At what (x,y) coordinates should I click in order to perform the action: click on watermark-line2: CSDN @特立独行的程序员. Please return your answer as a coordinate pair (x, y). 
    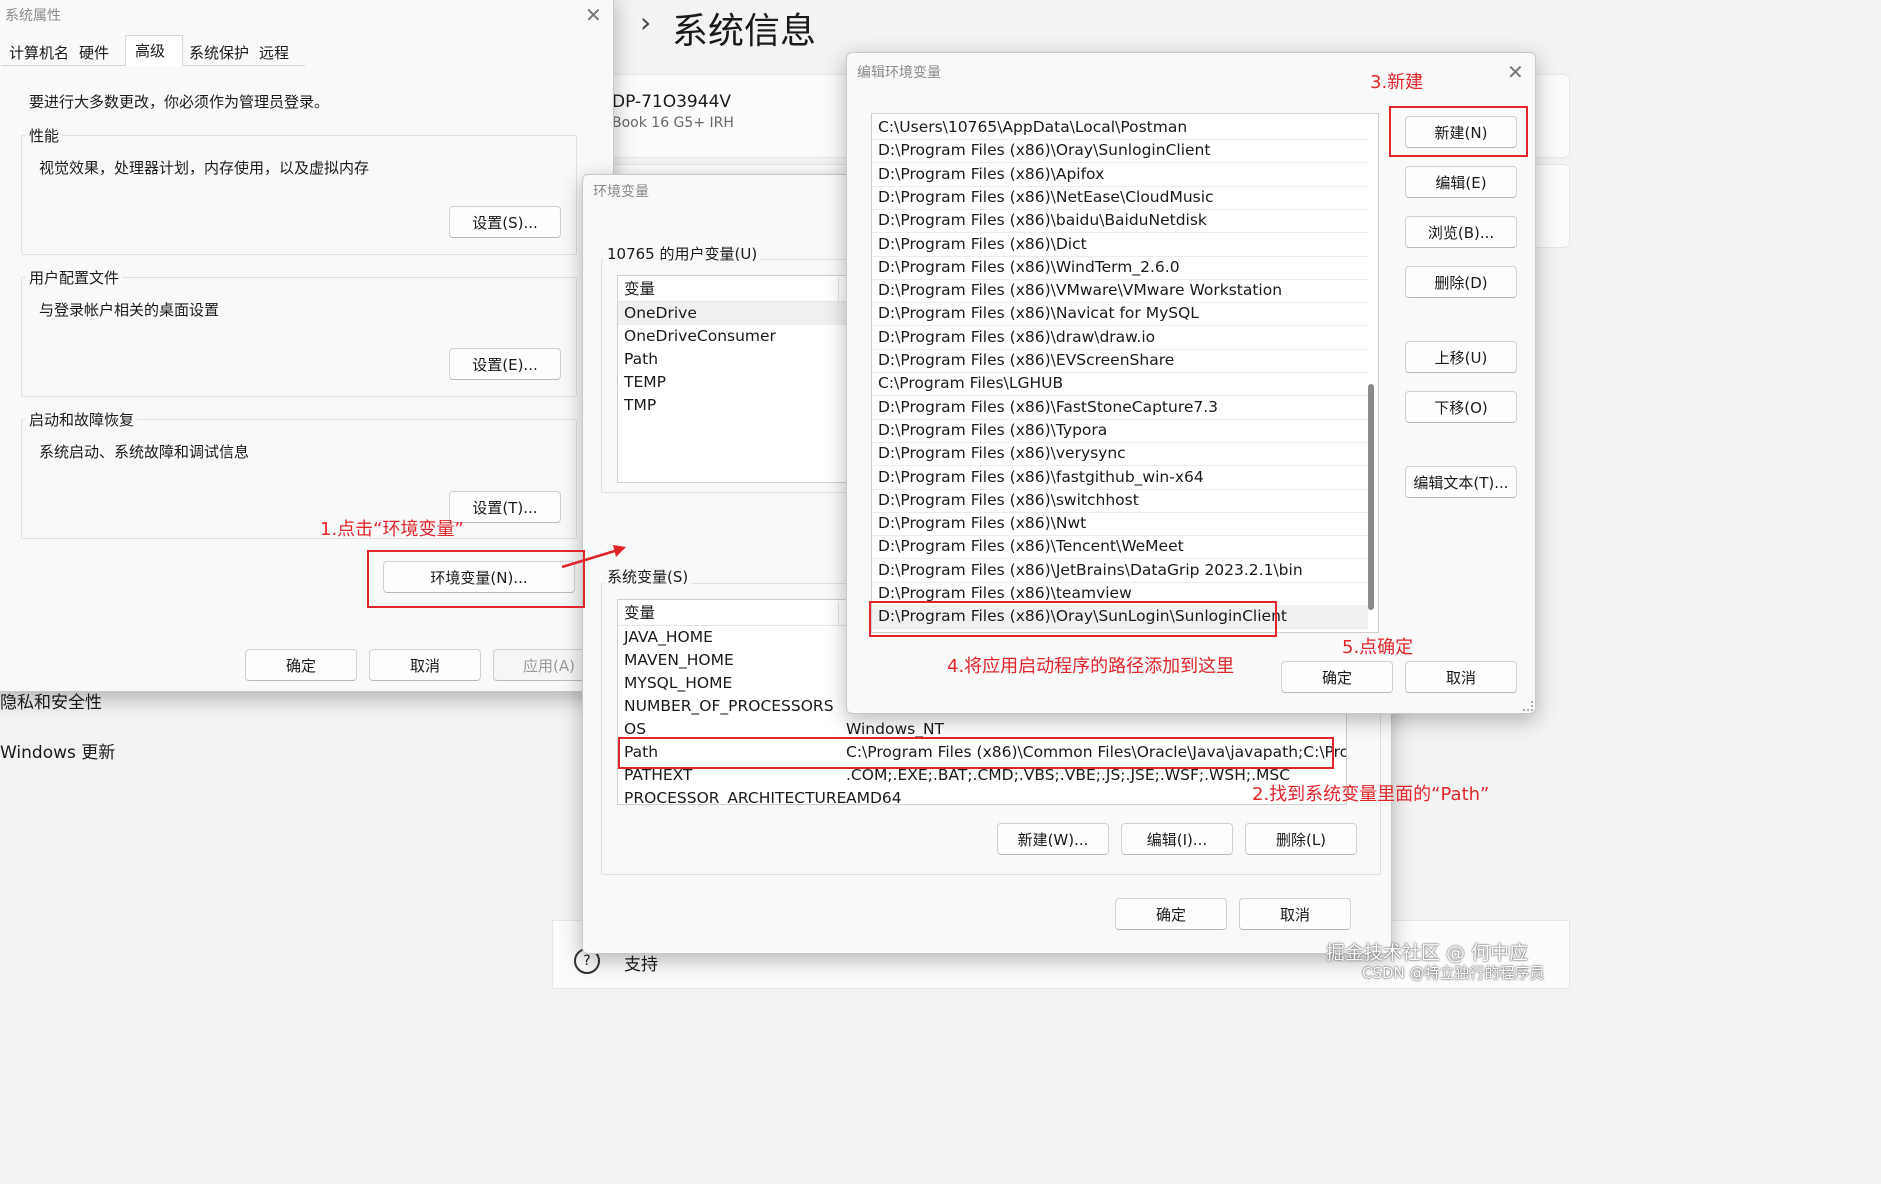
    Looking at the image, I should click on (1453, 973).